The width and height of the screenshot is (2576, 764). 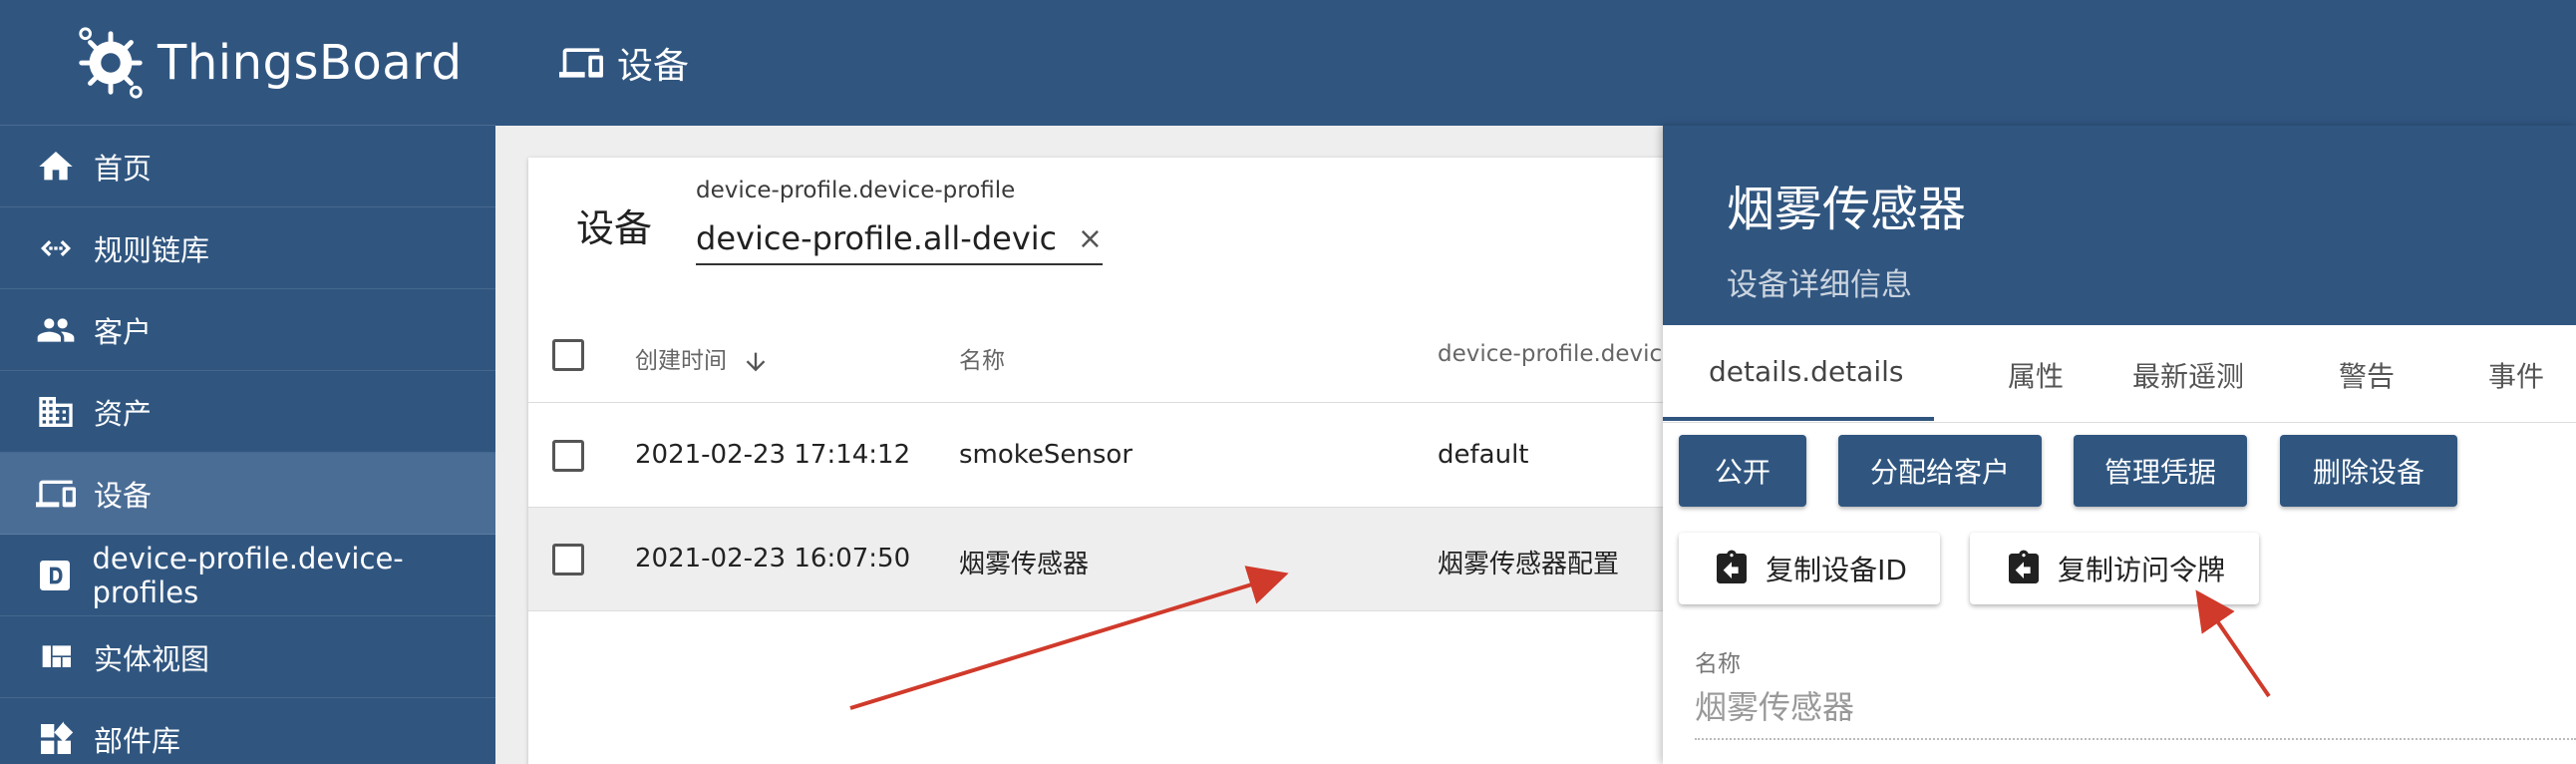 What do you see at coordinates (856, 190) in the screenshot?
I see `filter-label: device-profile.device-profile` at bounding box center [856, 190].